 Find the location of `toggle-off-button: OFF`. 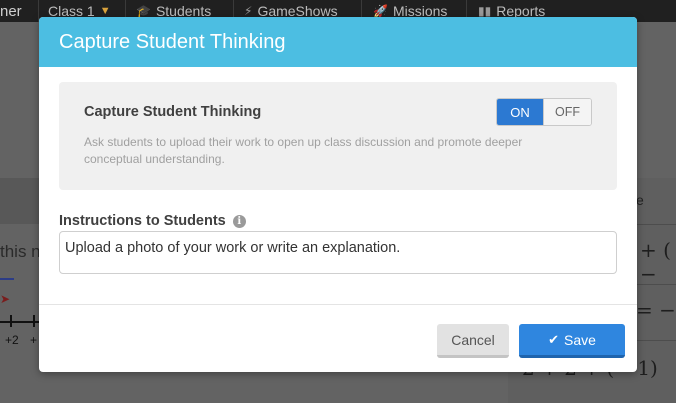

toggle-off-button: OFF is located at coordinates (567, 112).